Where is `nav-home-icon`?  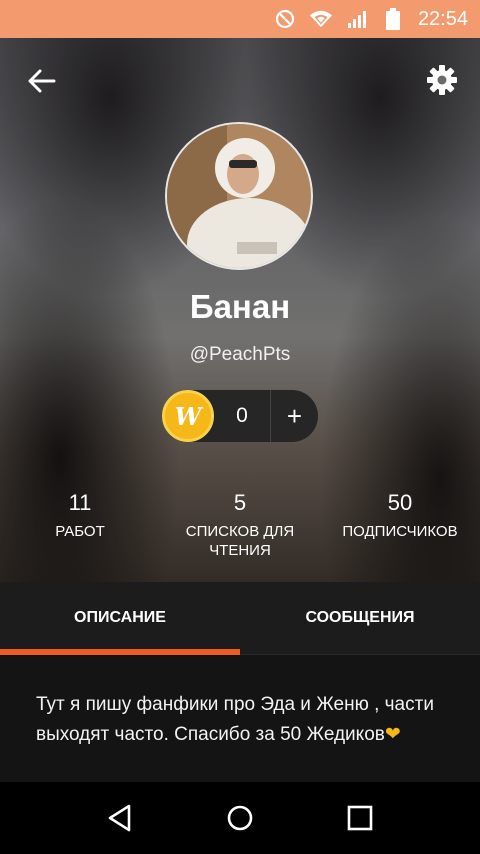
nav-home-icon is located at coordinates (240, 818).